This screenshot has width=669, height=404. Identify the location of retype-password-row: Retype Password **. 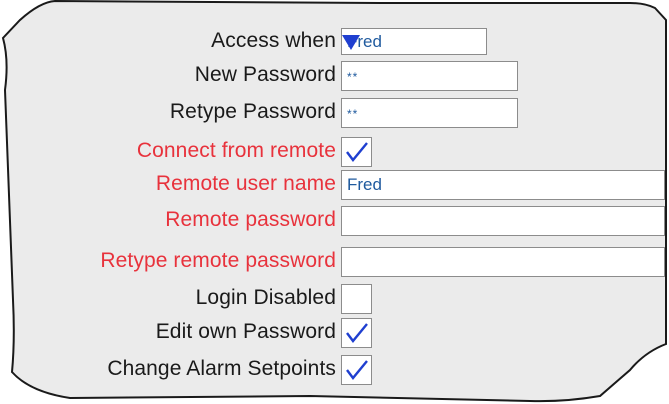
(334, 112).